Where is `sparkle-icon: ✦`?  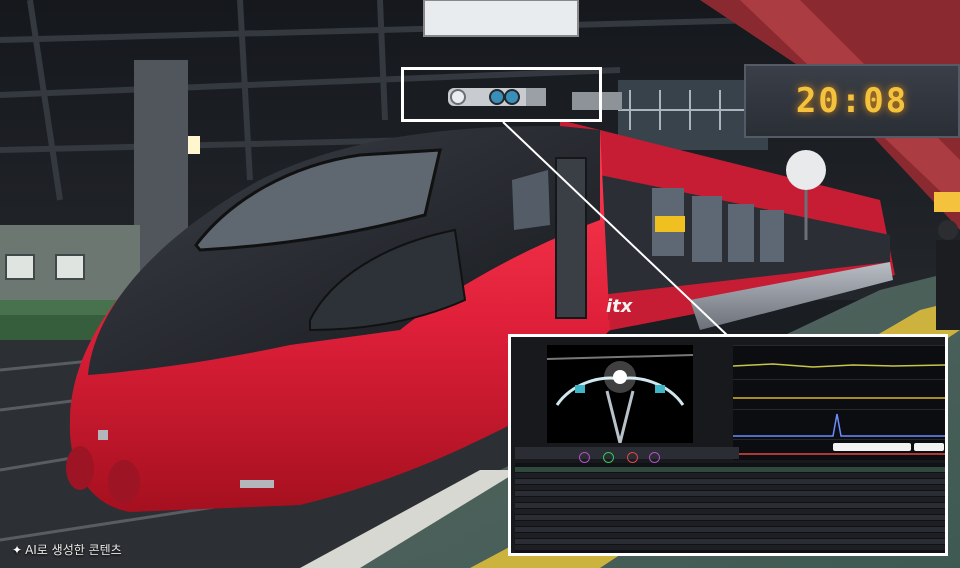 sparkle-icon: ✦ is located at coordinates (17, 550).